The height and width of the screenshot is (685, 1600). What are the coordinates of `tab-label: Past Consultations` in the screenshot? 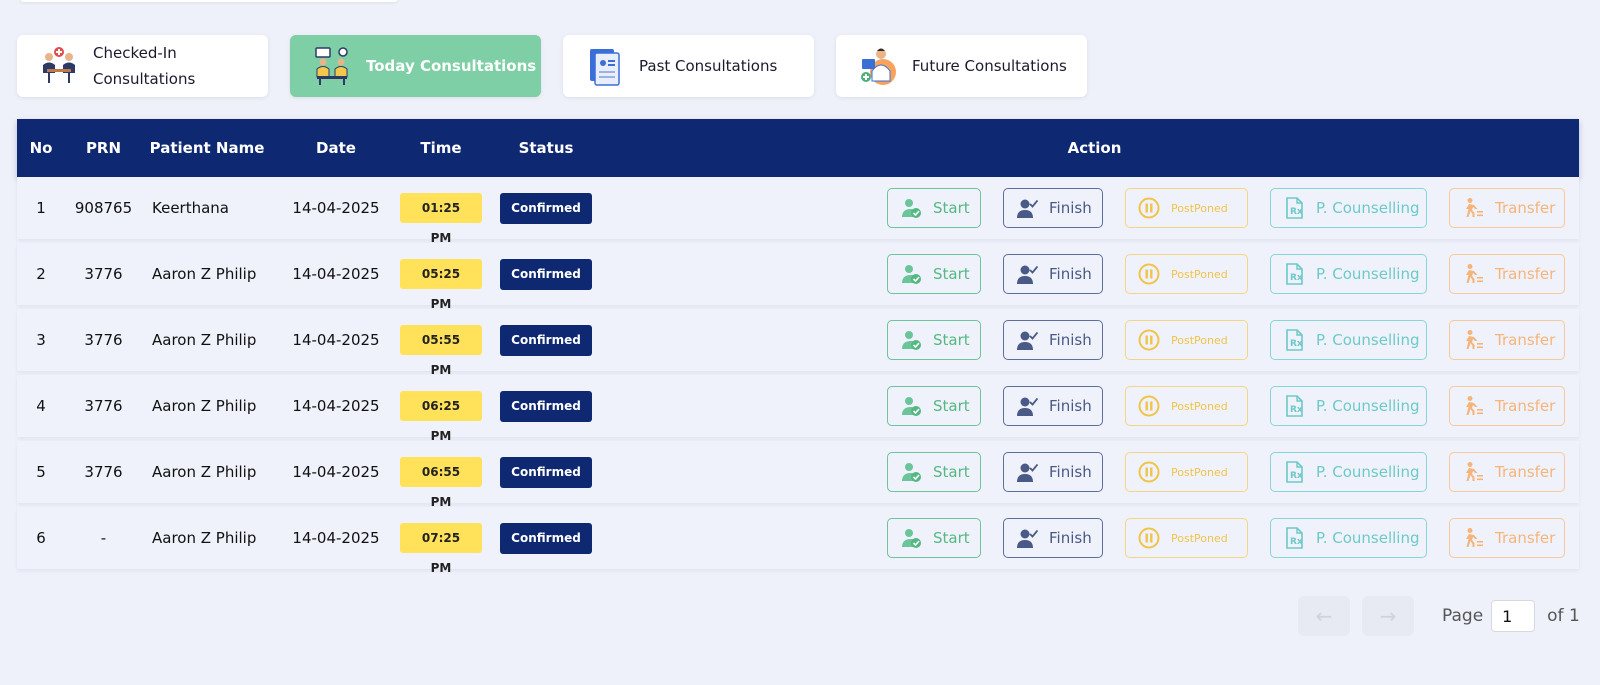 It's located at (708, 66).